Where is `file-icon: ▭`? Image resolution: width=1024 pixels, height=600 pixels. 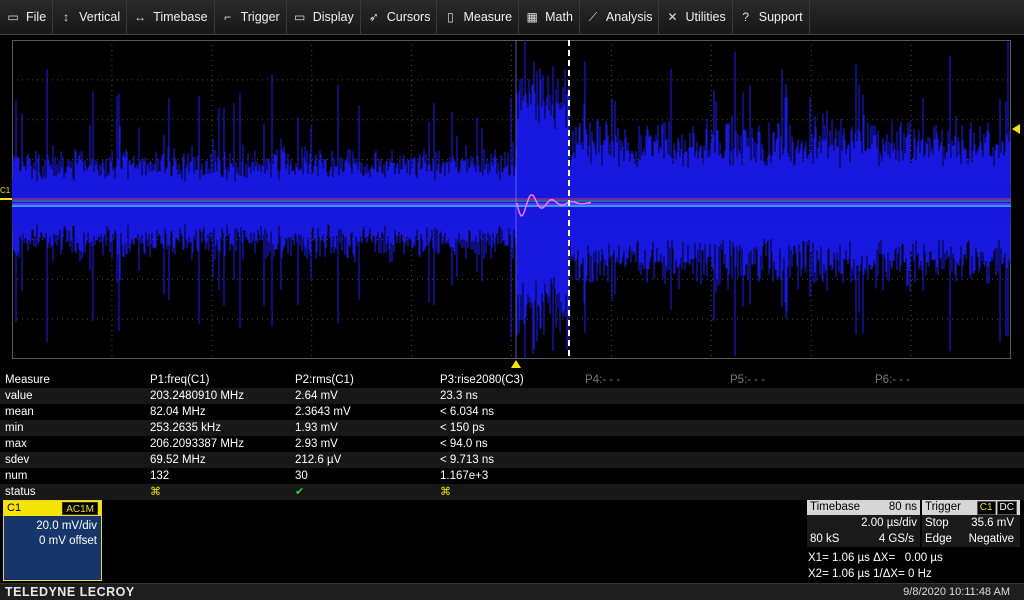
file-icon: ▭ is located at coordinates (13, 17).